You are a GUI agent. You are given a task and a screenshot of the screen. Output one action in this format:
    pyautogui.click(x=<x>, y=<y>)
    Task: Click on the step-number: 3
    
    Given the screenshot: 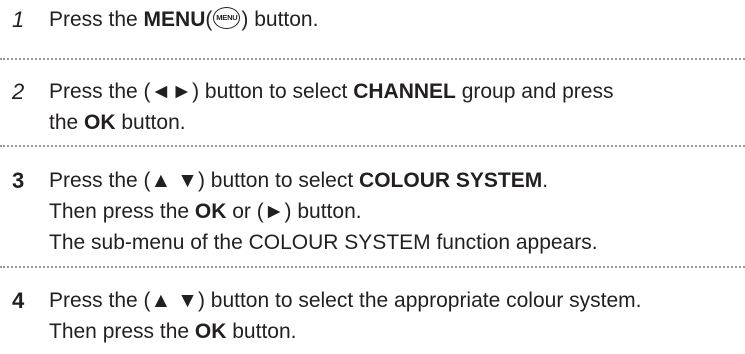 What is the action you would take?
    pyautogui.click(x=18, y=180)
    